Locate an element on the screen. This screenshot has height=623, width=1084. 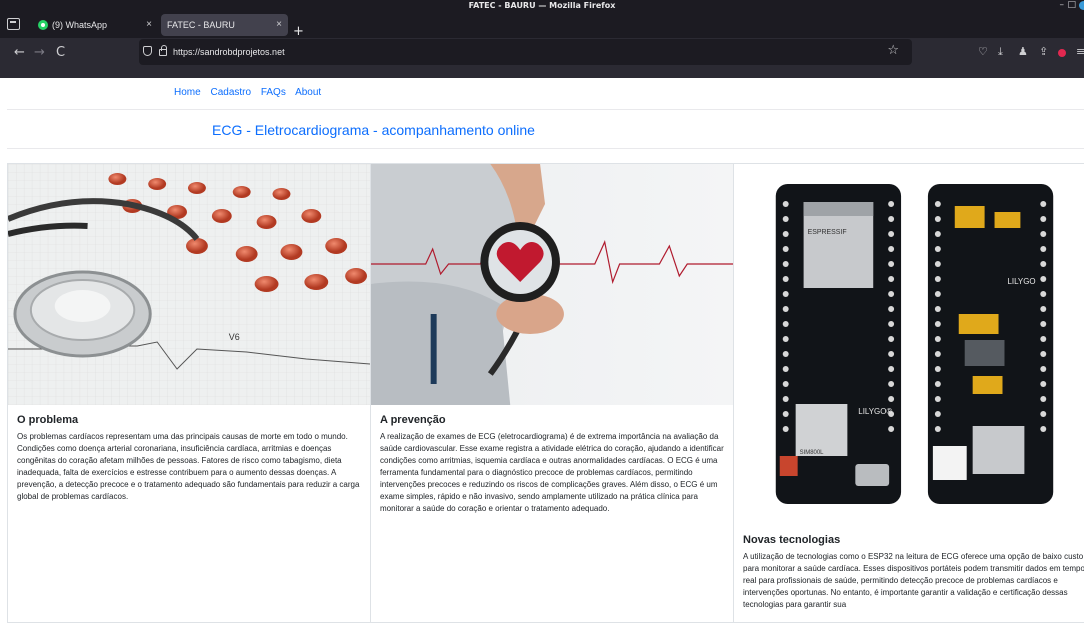
tab-overview-icon is located at coordinates (13, 24).